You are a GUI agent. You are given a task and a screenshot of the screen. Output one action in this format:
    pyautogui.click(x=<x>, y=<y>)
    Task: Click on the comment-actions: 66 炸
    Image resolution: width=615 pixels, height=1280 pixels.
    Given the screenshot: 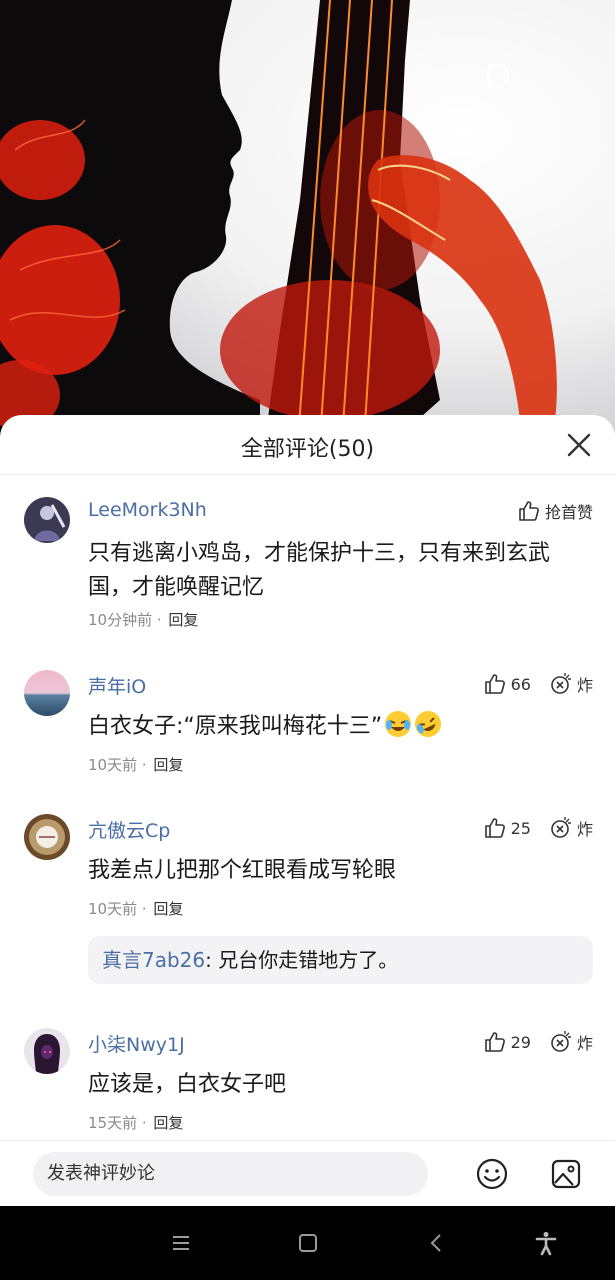 What is the action you would take?
    pyautogui.click(x=538, y=684)
    